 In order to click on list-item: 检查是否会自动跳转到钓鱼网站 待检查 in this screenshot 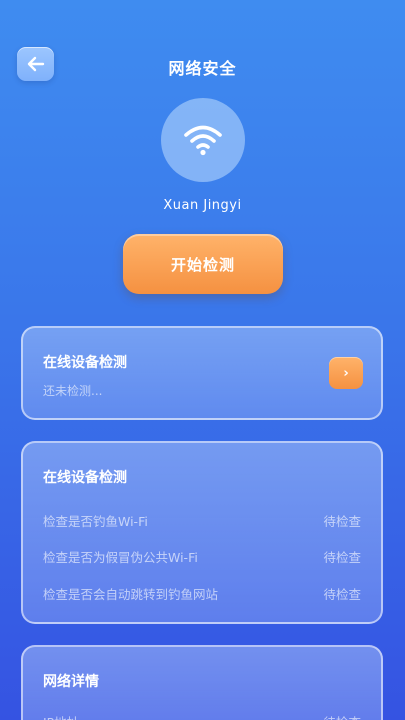, I will do `click(202, 593)`.